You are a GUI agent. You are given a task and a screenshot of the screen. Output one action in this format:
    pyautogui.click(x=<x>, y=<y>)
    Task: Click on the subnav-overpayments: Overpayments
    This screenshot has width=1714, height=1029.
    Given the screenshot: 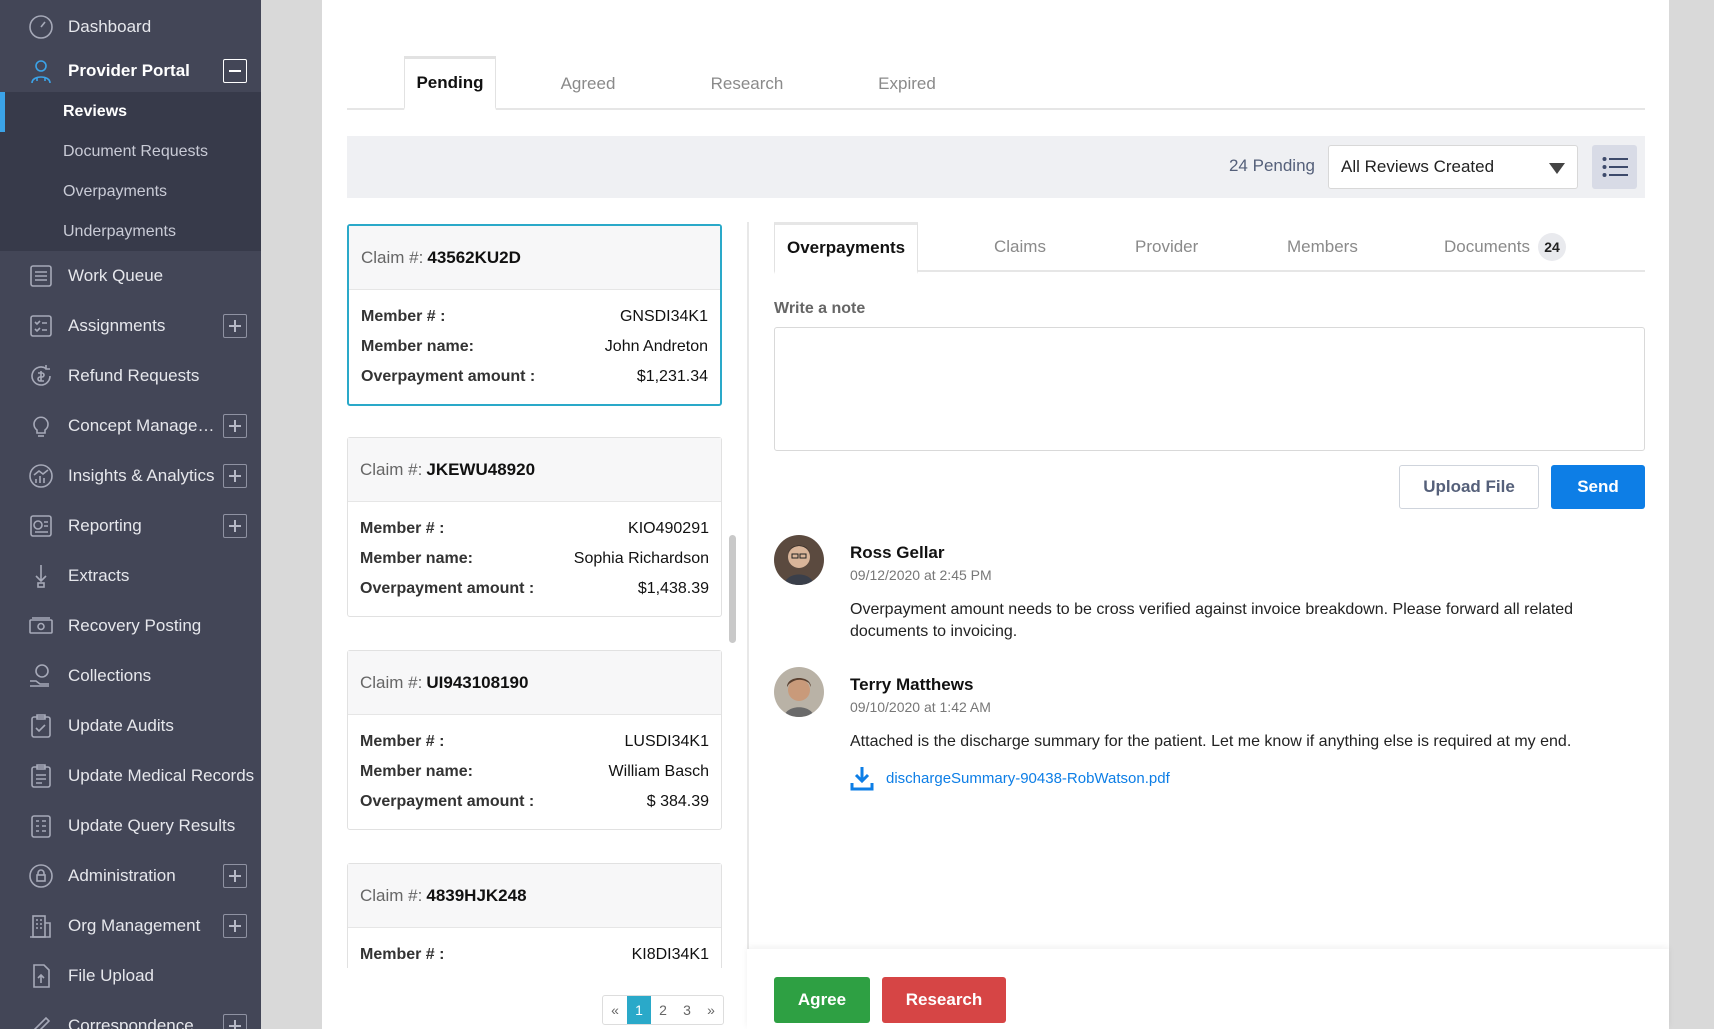 What is the action you would take?
    pyautogui.click(x=130, y=192)
    